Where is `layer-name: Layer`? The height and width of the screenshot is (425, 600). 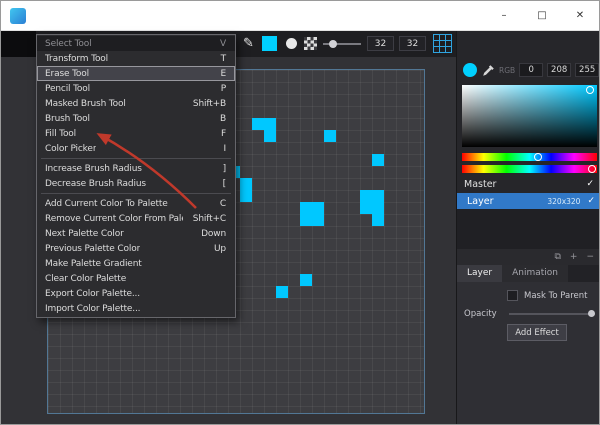
layer-name: Layer is located at coordinates (480, 201).